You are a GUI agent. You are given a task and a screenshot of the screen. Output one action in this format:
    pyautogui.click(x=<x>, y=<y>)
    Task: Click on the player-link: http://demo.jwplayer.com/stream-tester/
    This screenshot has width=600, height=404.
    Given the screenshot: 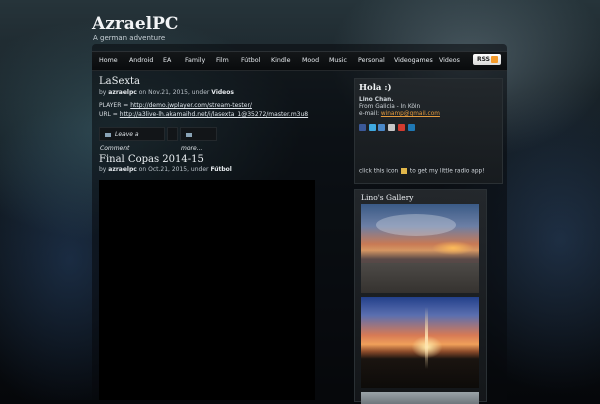 What is the action you would take?
    pyautogui.click(x=191, y=105)
    